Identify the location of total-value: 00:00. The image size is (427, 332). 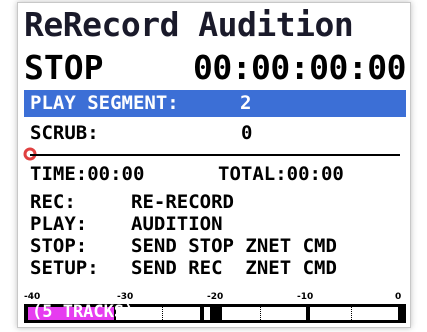
(315, 174).